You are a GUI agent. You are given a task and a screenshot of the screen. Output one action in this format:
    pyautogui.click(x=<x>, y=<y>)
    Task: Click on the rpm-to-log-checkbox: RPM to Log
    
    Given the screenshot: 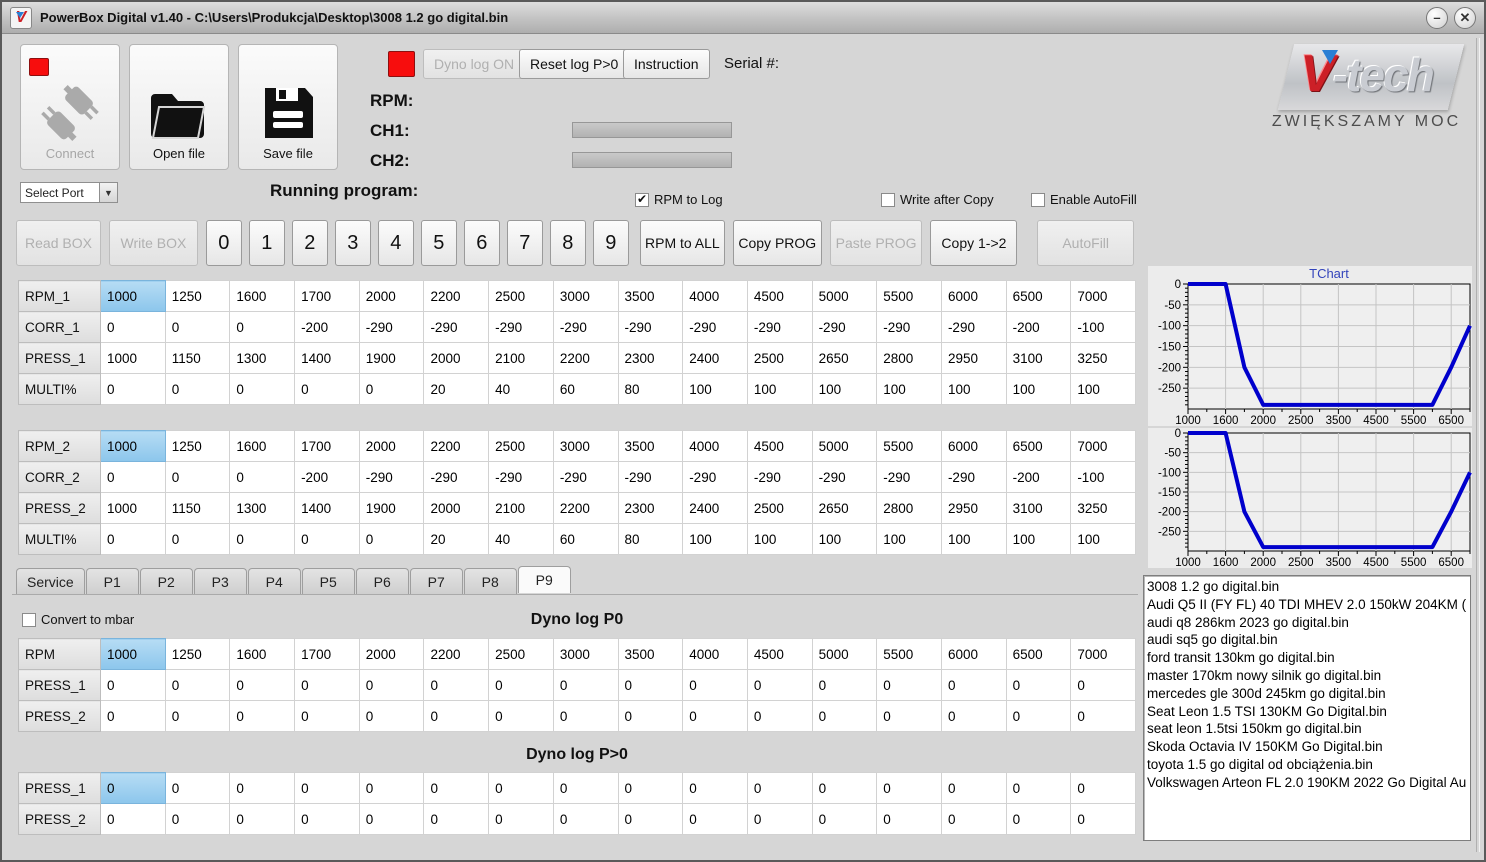 What is the action you would take?
    pyautogui.click(x=679, y=199)
    